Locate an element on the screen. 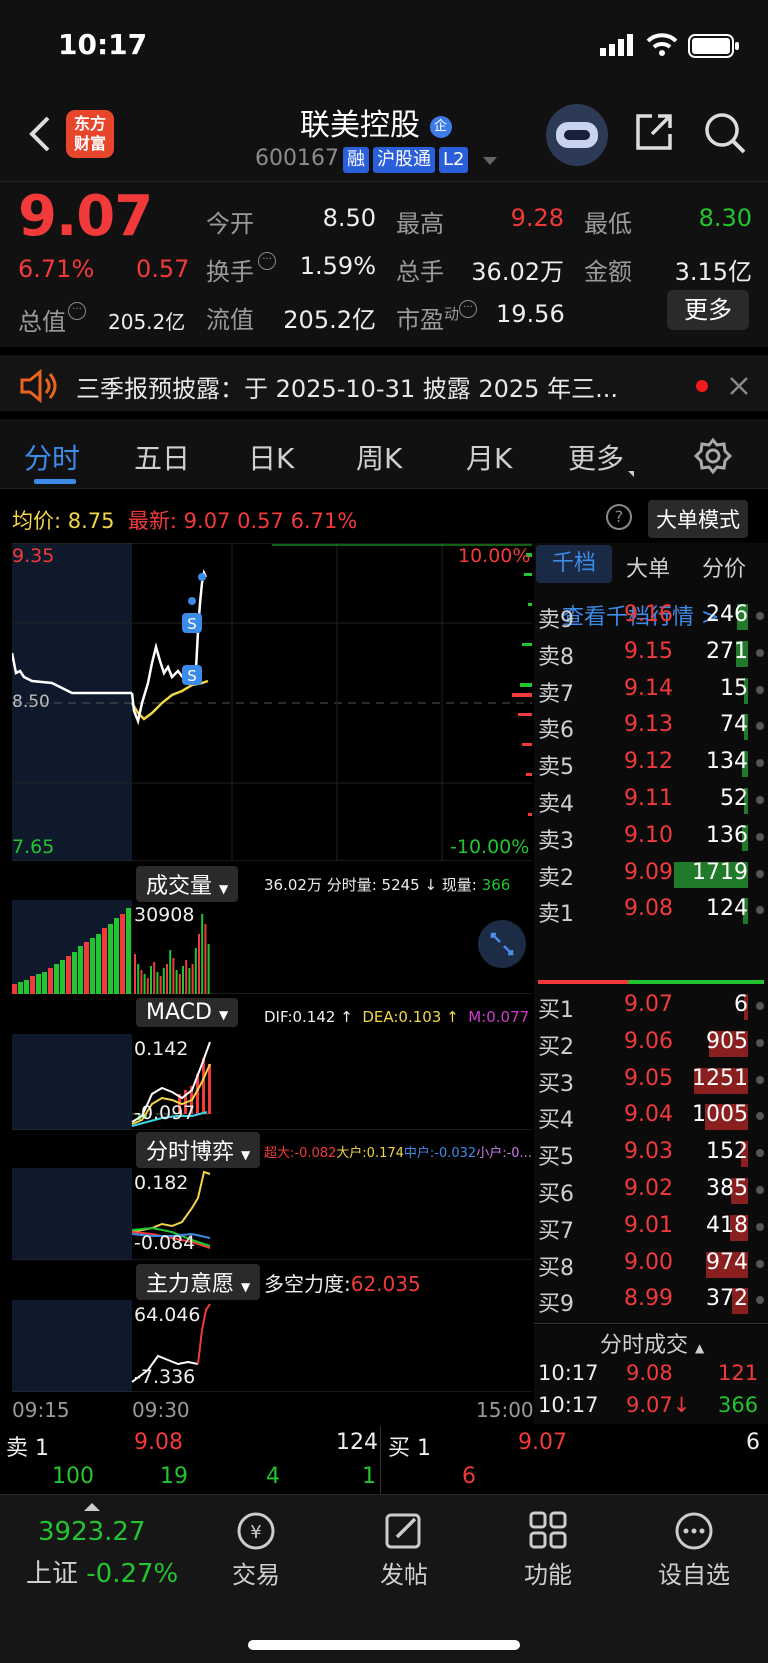 This screenshot has width=768, height=1663. ask-row: 卖6 9.13 74 is located at coordinates (651, 726).